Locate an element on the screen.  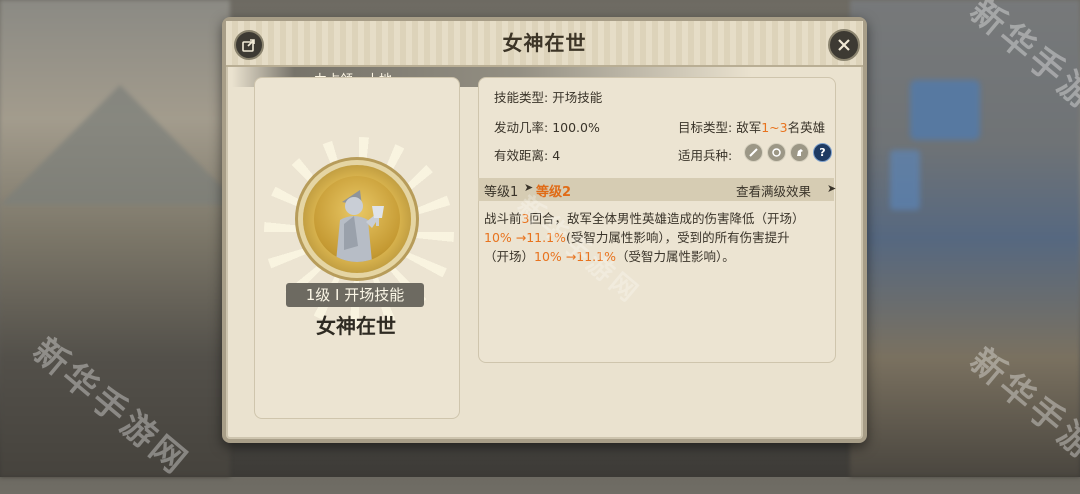
range-label: 有效距离: is located at coordinates (521, 155).